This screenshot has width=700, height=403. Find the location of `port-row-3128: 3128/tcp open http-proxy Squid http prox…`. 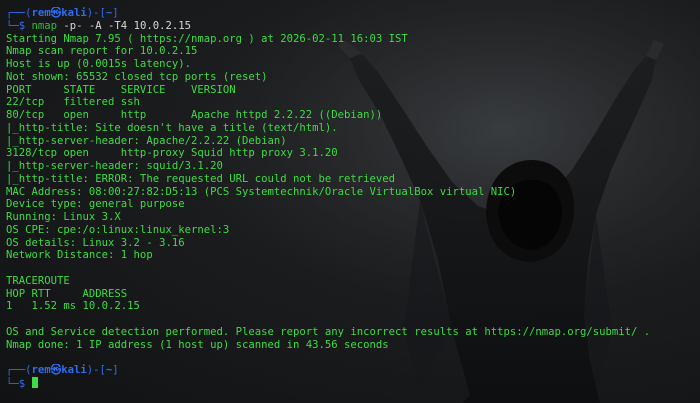

port-row-3128: 3128/tcp open http-proxy Squid http prox… is located at coordinates (172, 153).